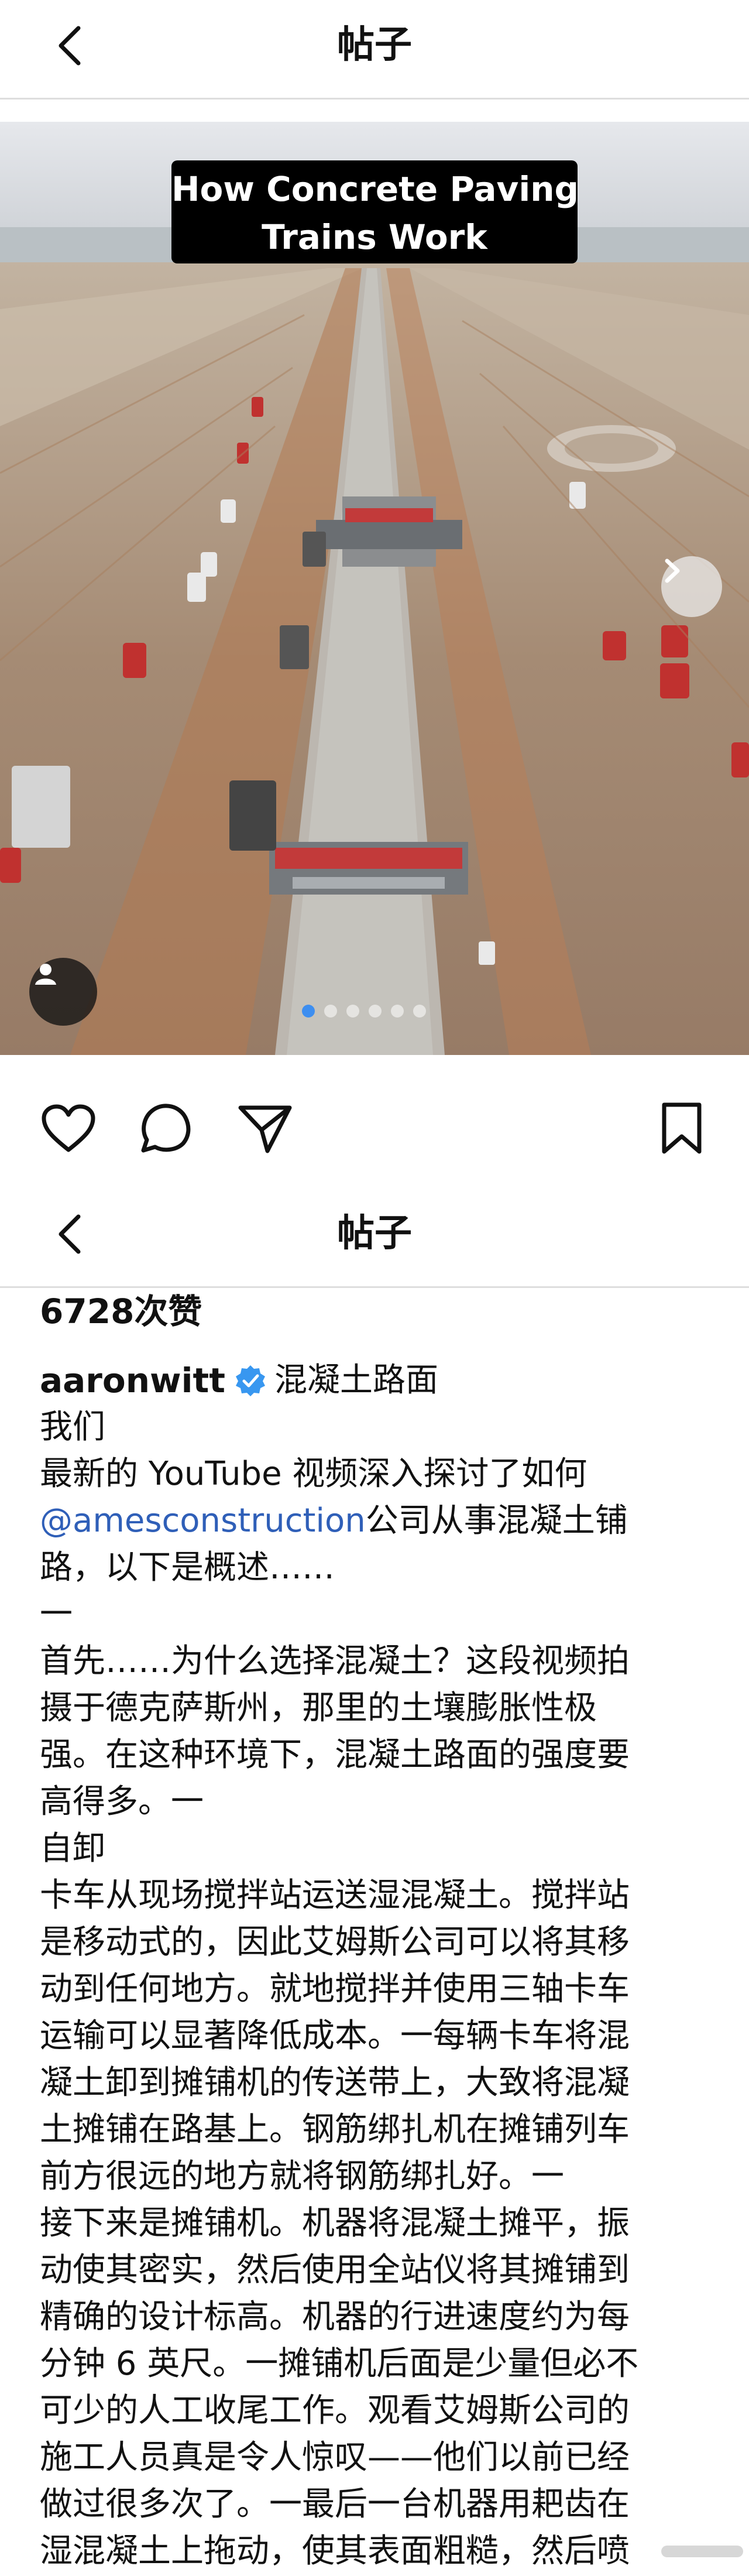  Describe the element at coordinates (313, 1450) in the screenshot. I see `caption-text-start: 我们 最新的 YouTube 视频深入探讨了如何` at that location.